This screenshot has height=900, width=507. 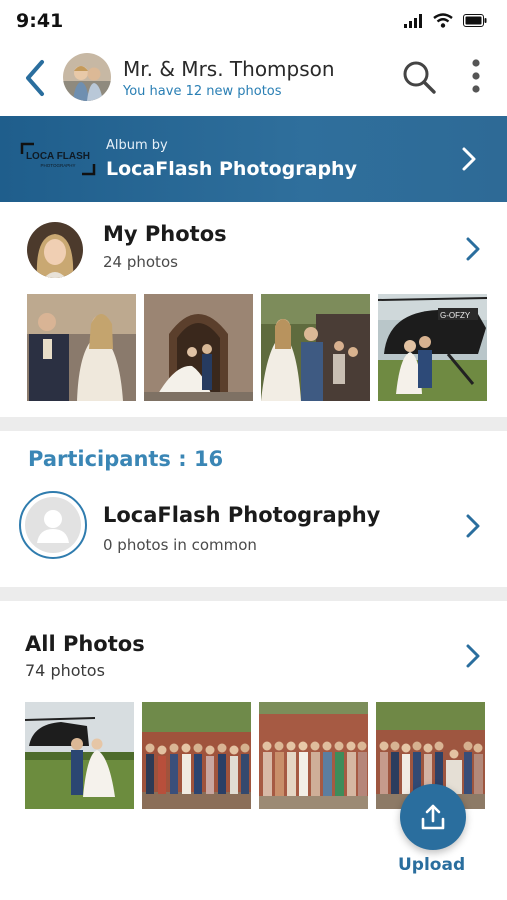 I want to click on more-vertical-icon, so click(x=476, y=76).